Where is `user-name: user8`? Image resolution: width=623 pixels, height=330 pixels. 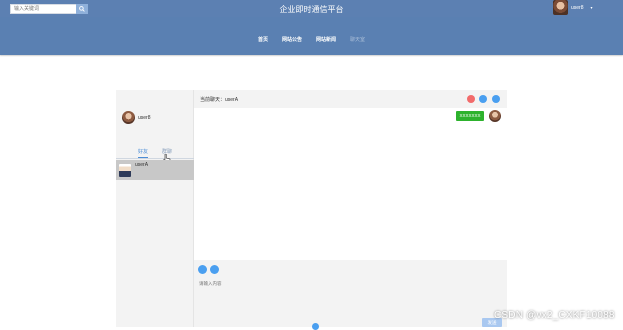
user-name: user8 is located at coordinates (577, 7).